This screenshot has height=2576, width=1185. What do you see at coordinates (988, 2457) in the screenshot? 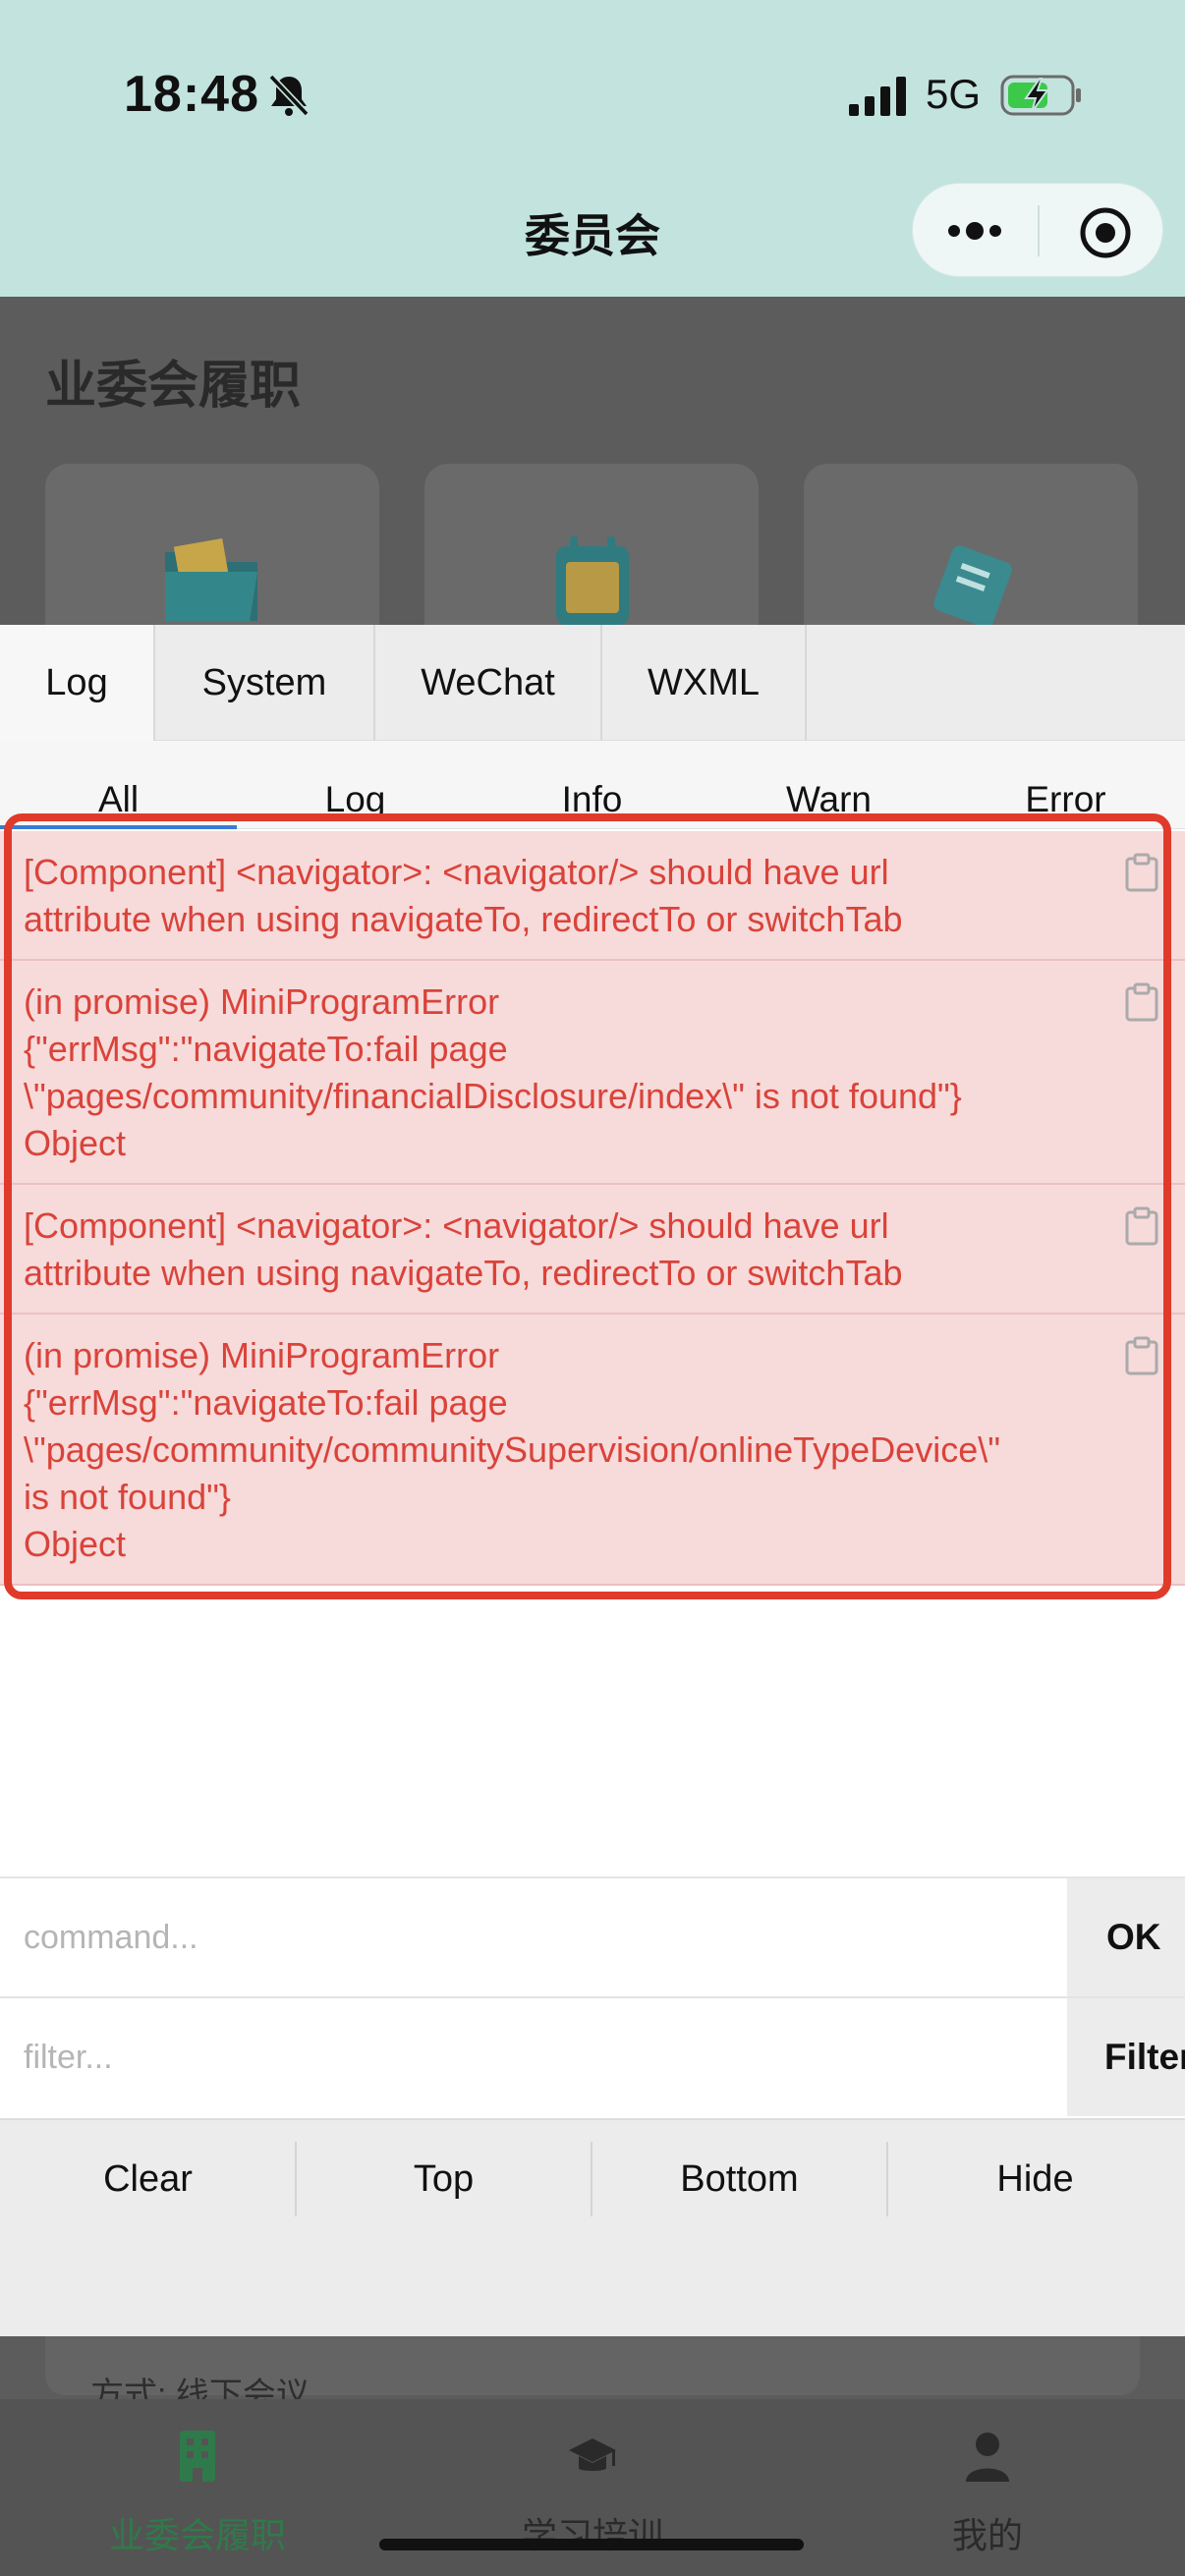
I see `person-icon` at bounding box center [988, 2457].